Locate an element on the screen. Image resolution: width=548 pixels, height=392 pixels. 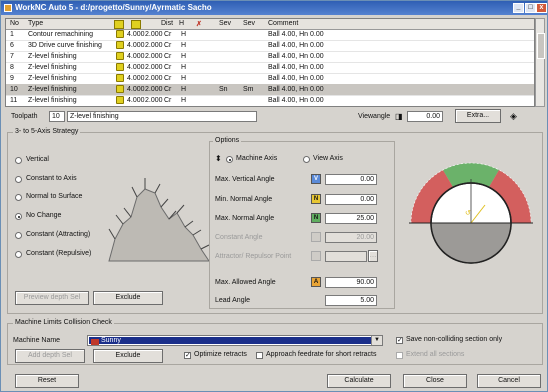
maximize-button: □ is located at coordinates (530, 8).